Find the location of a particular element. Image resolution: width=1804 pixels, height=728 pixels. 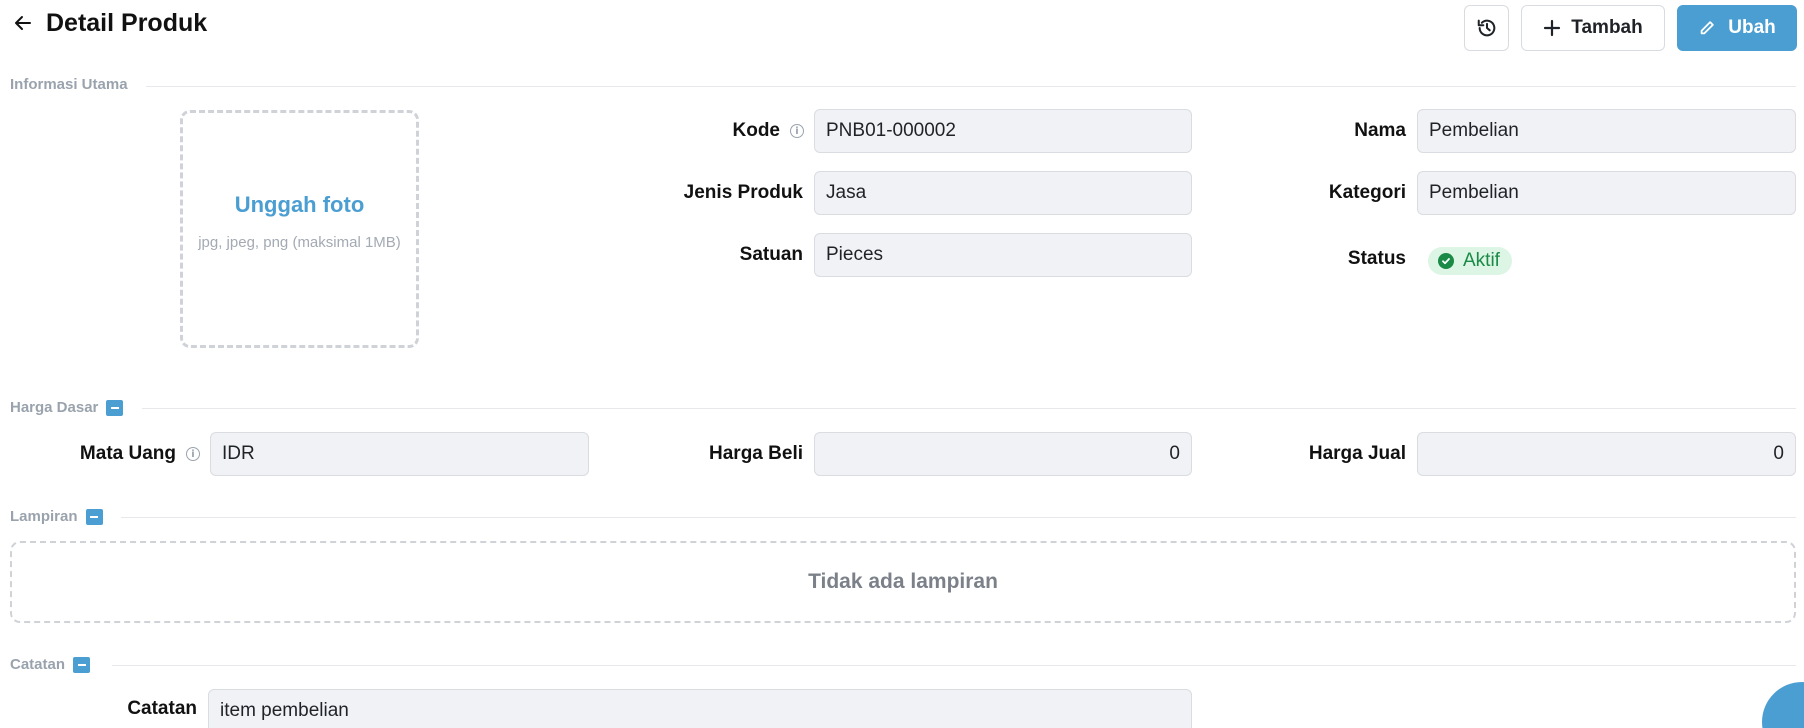

edit-button: Ubah is located at coordinates (1737, 28).